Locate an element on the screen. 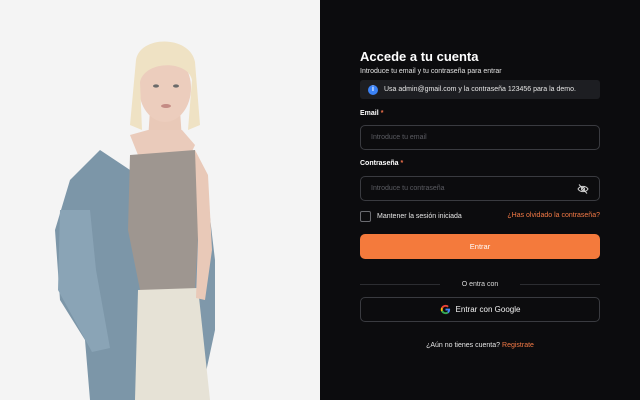 This screenshot has height=400, width=640. password-placeholder: Introduce tu contraseña is located at coordinates (408, 188).